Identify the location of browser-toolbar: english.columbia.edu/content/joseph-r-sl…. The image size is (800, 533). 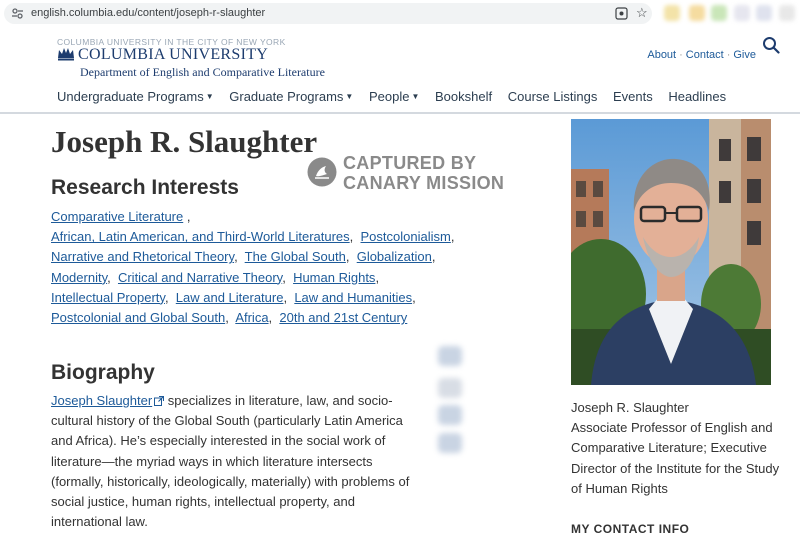
(400, 14).